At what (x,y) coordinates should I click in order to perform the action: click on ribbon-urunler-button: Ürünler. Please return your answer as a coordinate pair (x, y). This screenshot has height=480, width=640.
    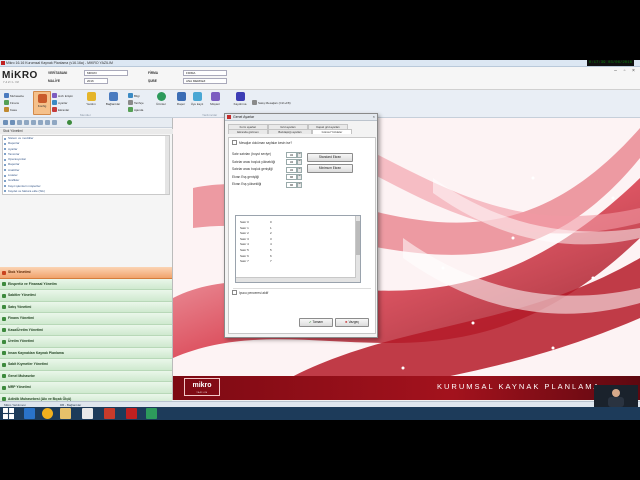
    Looking at the image, I should click on (161, 99).